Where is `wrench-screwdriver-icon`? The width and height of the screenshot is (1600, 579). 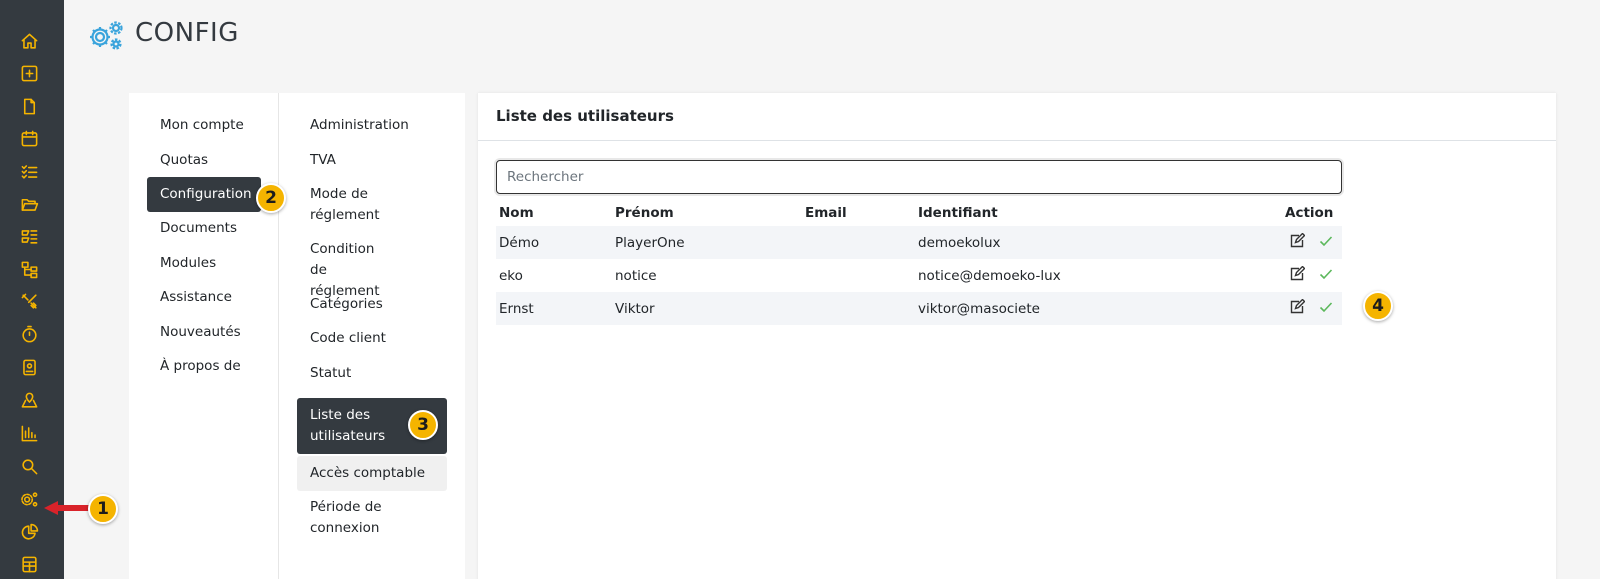 wrench-screwdriver-icon is located at coordinates (29, 301).